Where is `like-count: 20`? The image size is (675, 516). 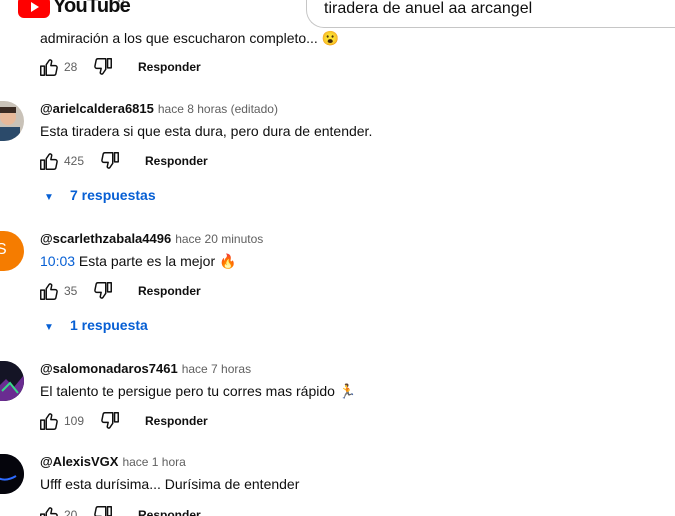
like-count: 20 is located at coordinates (71, 512).